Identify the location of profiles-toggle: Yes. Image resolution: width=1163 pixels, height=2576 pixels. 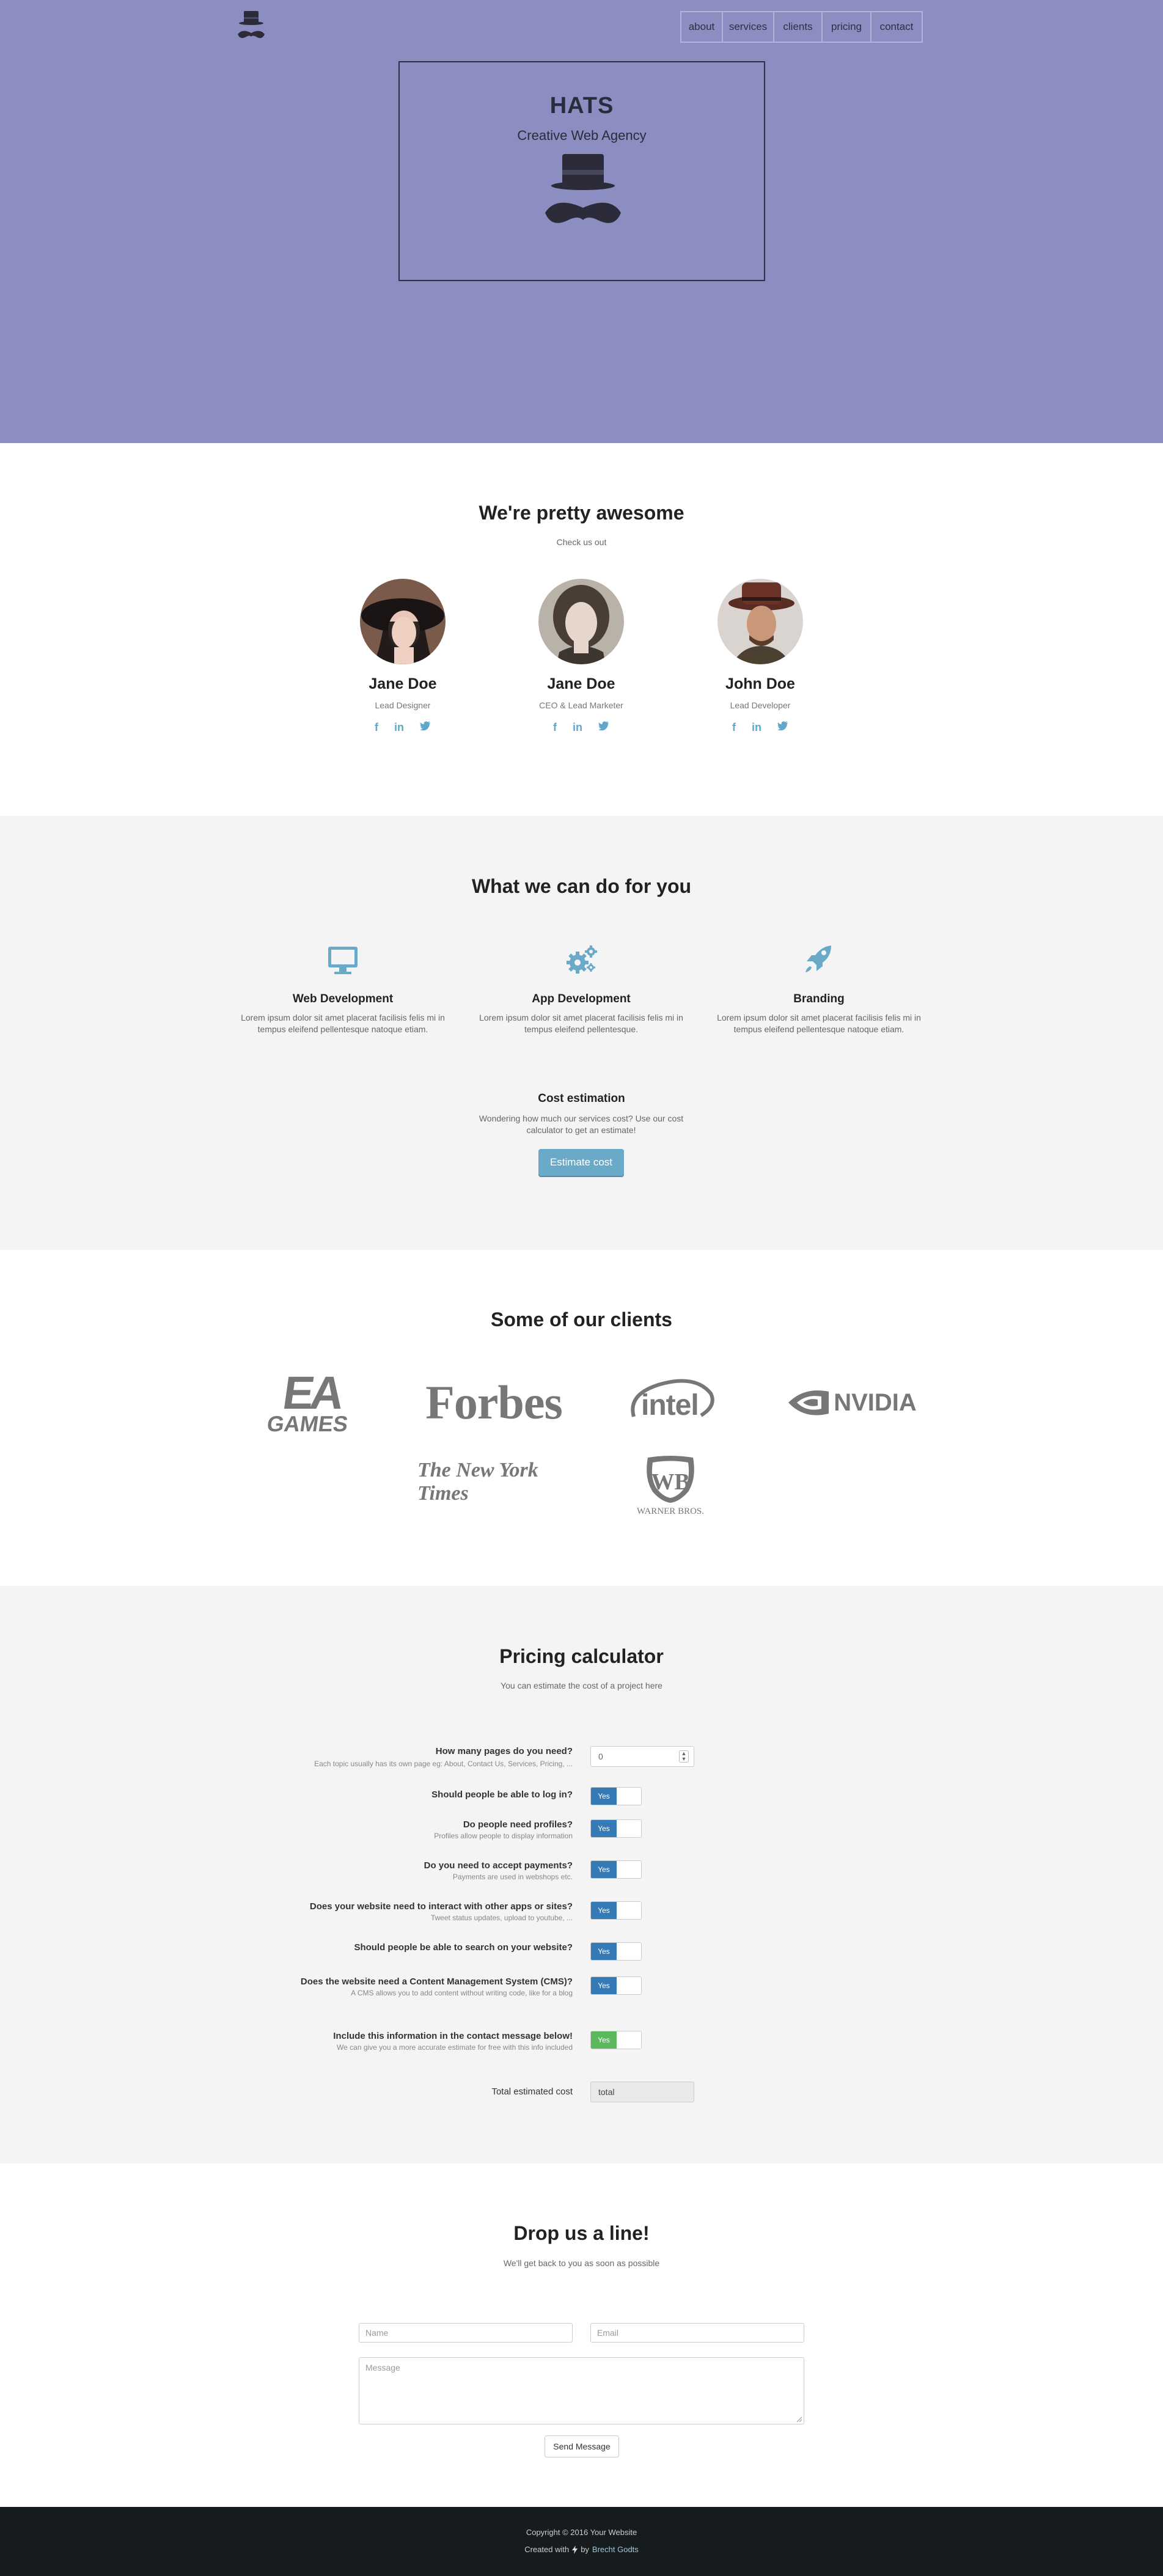
(616, 1828).